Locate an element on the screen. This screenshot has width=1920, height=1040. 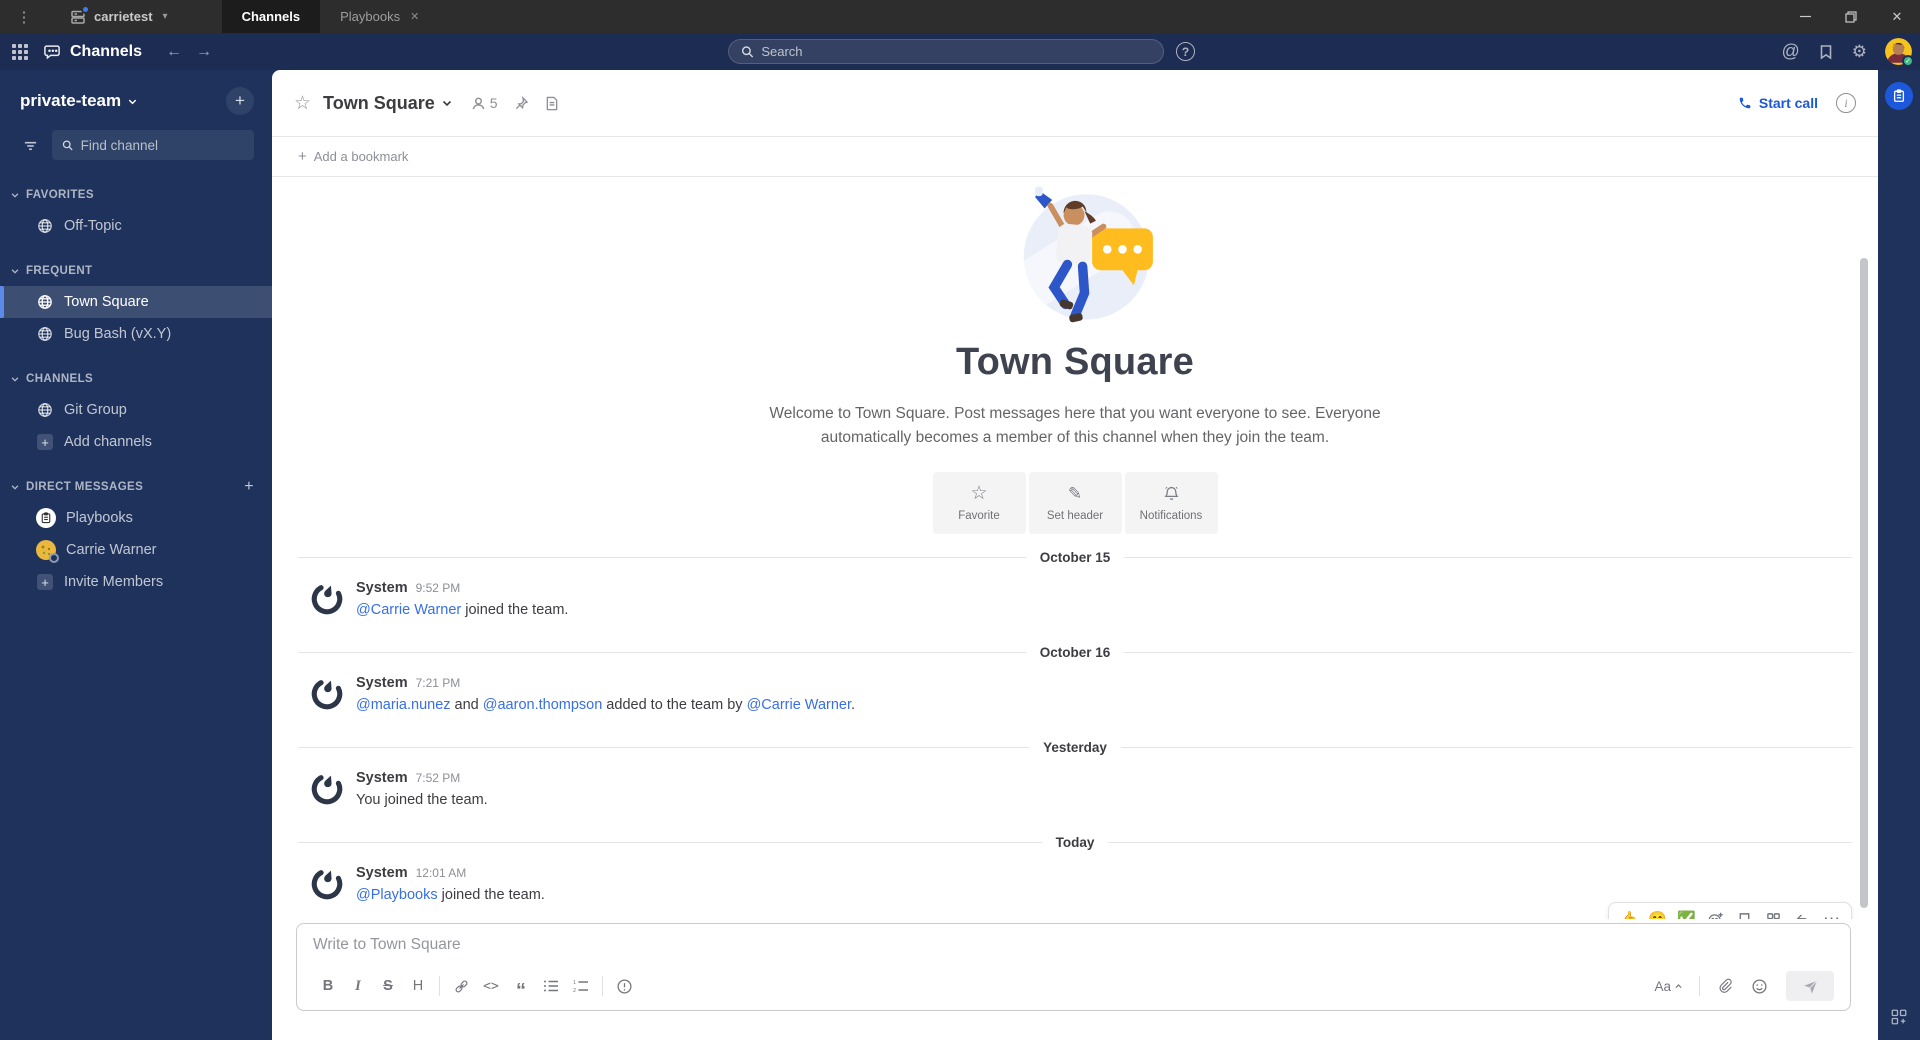
link-icon is located at coordinates (461, 986).